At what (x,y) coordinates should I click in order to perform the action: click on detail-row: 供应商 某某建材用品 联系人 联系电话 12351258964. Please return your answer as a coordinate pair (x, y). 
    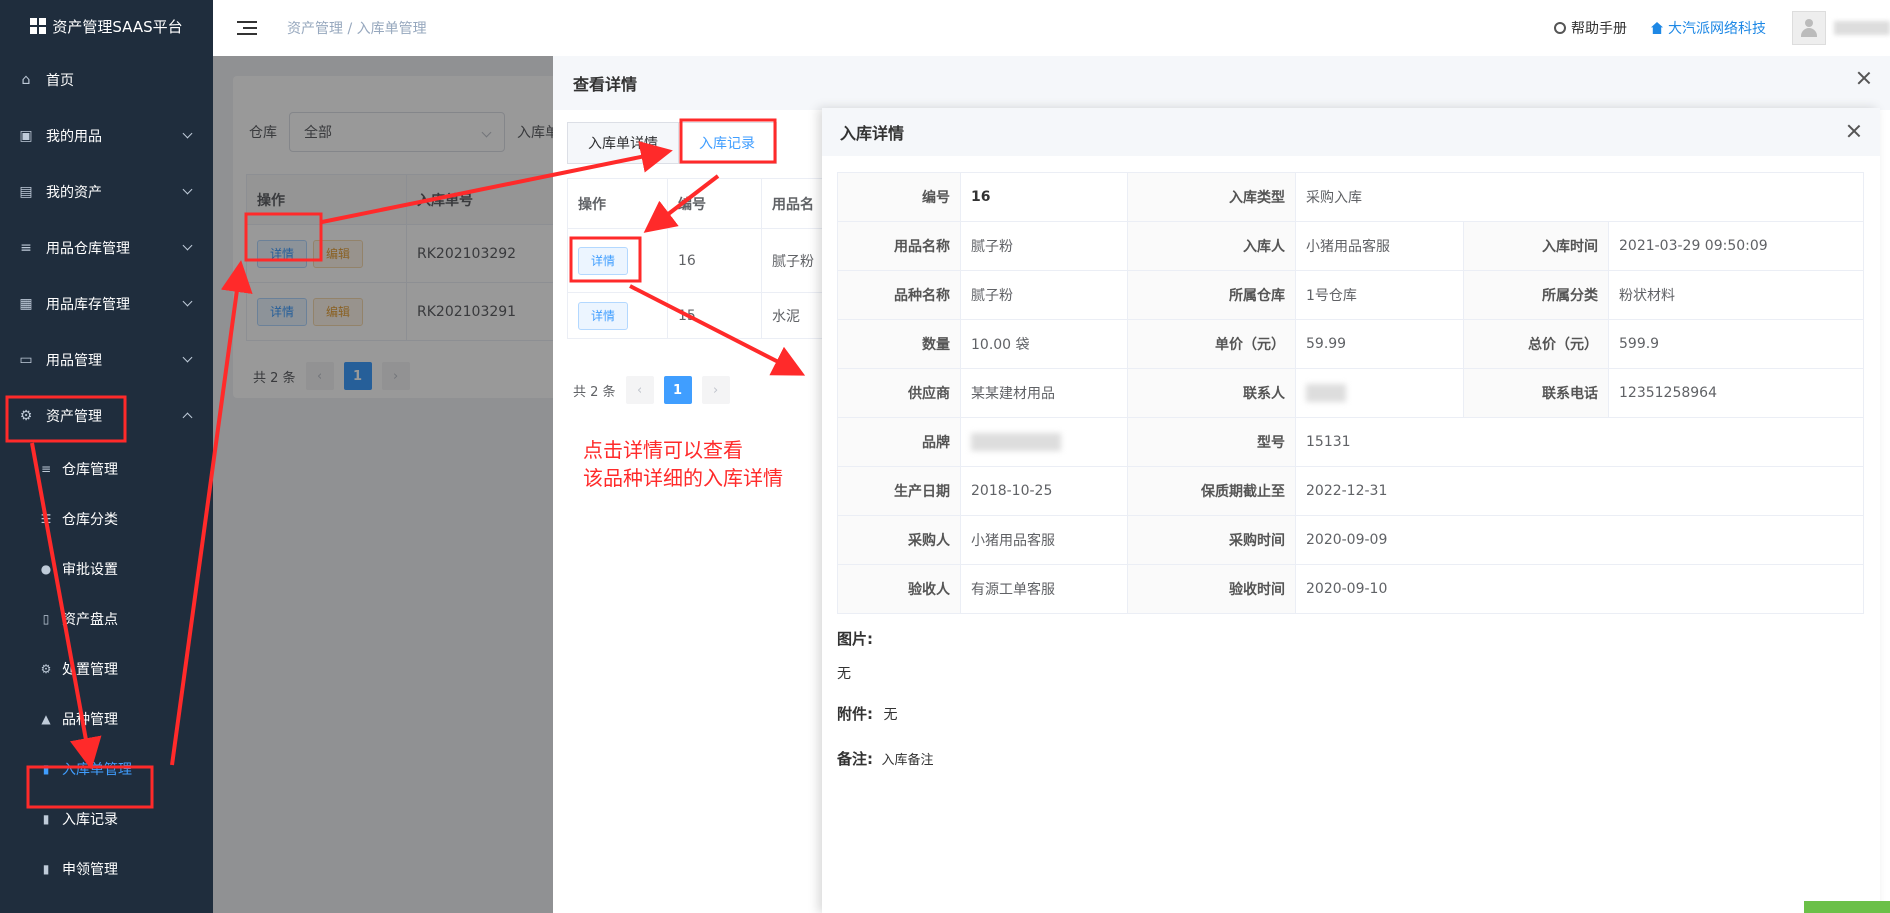
    Looking at the image, I should click on (1351, 393).